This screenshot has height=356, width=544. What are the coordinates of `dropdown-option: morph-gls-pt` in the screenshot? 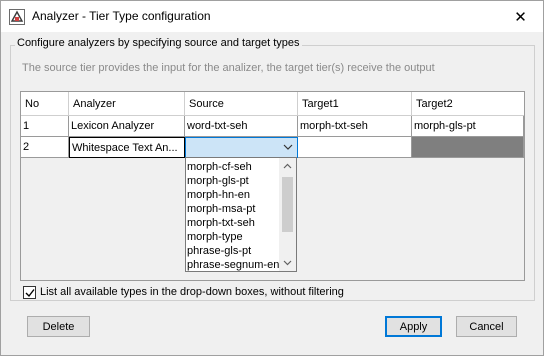 It's located at (218, 181).